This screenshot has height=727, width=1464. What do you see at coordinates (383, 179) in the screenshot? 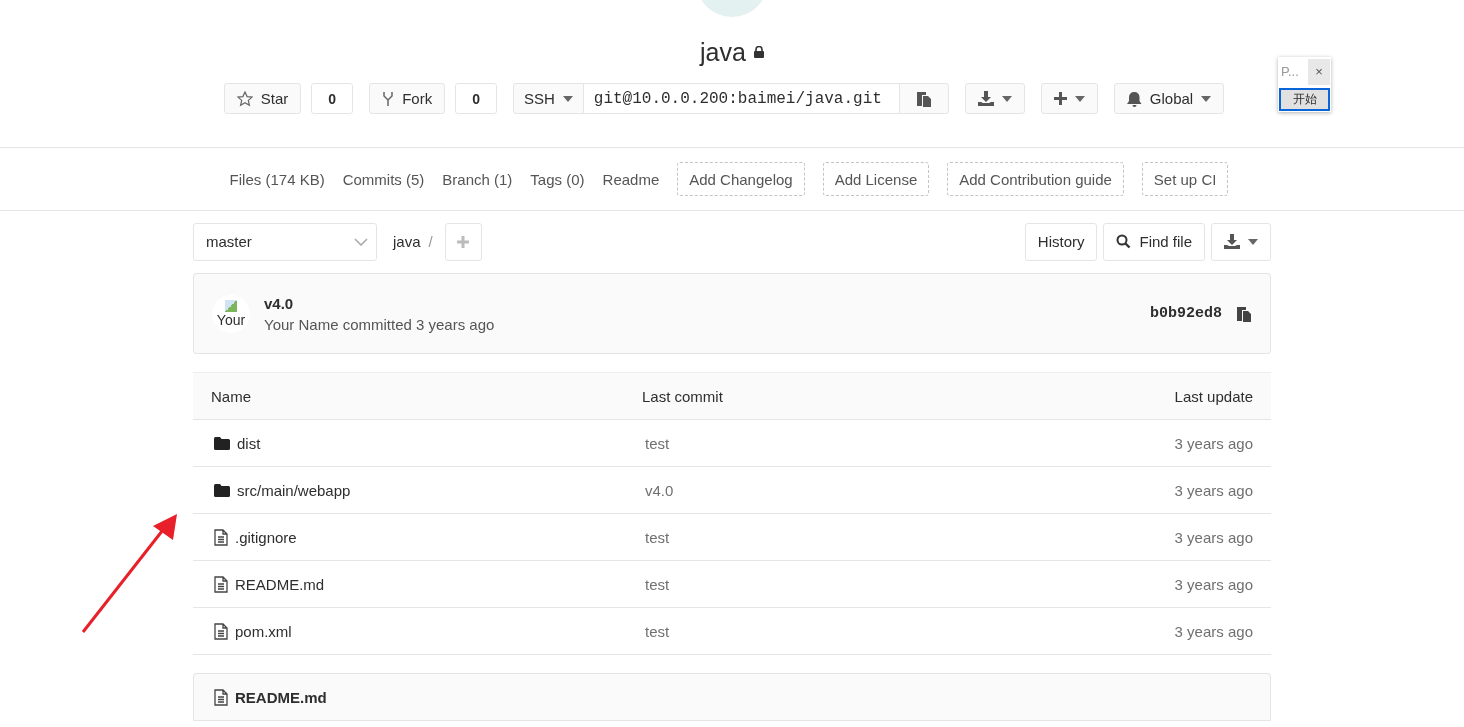
I see `stat-link: Commits (5)` at bounding box center [383, 179].